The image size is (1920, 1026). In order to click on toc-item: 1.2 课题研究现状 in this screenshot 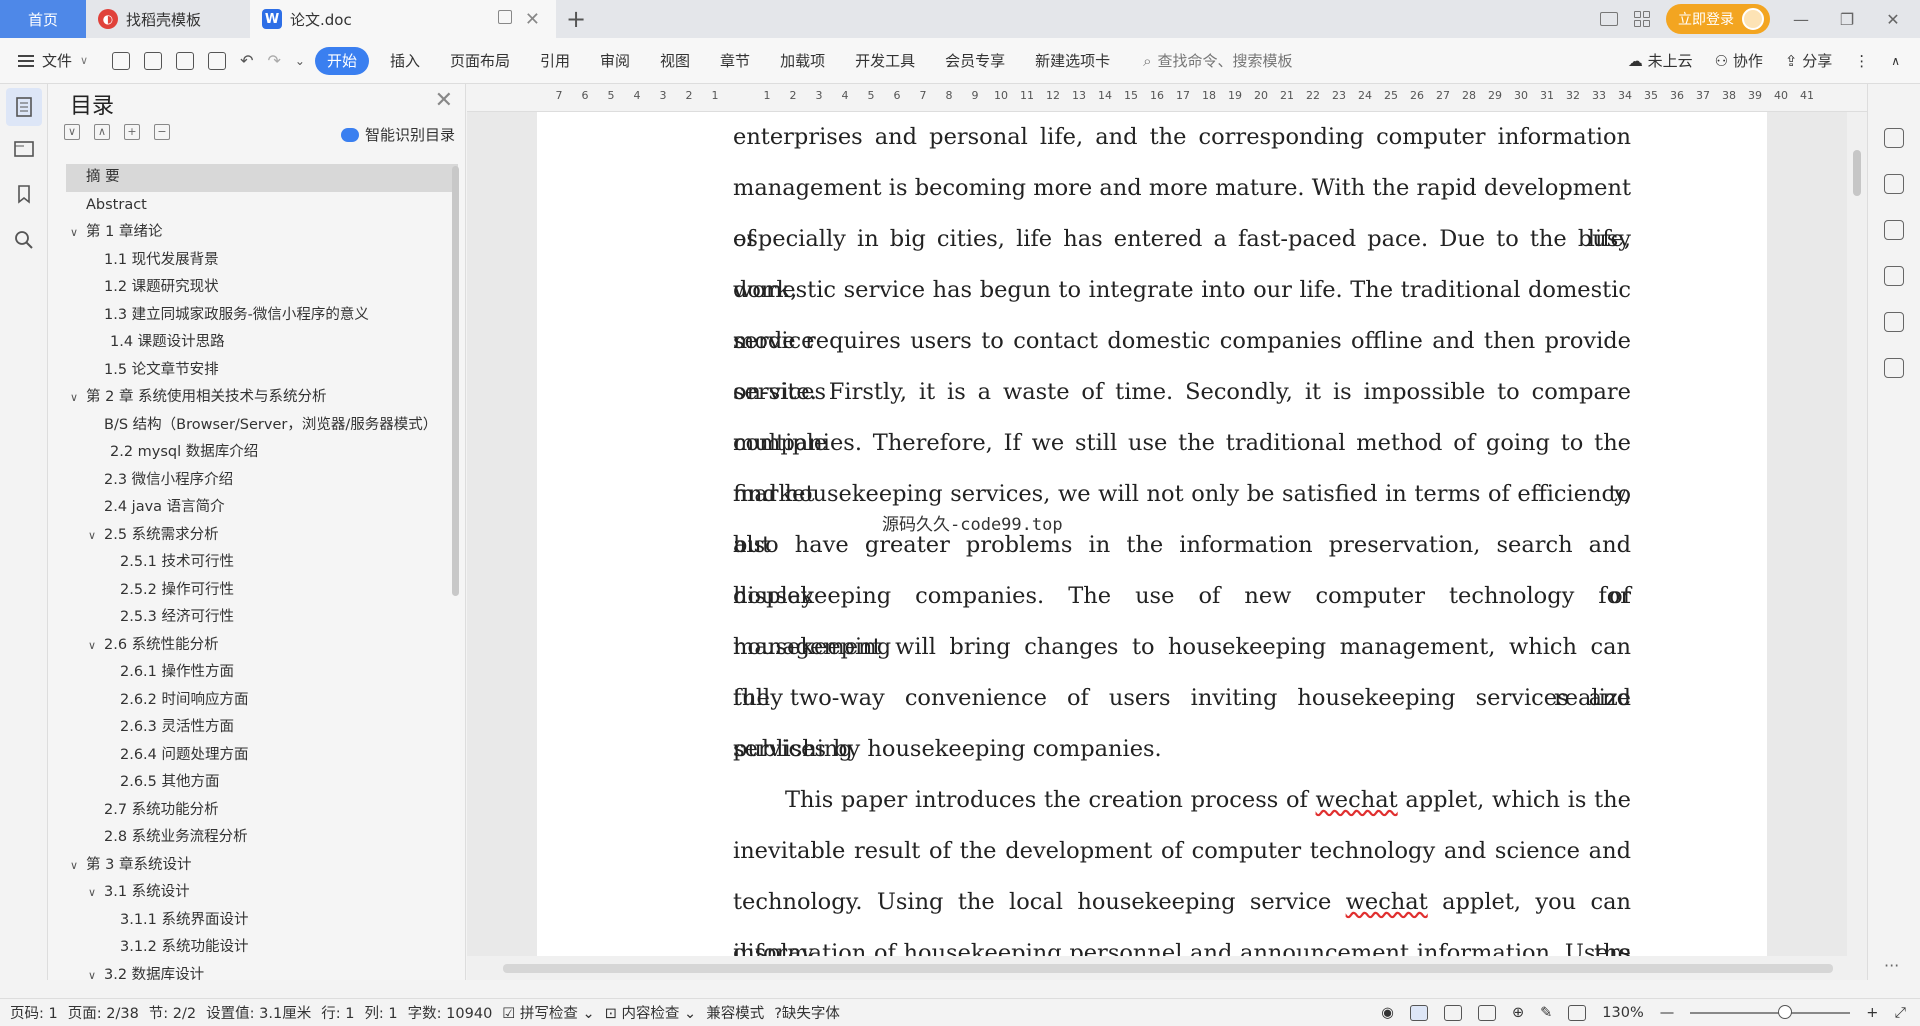, I will do `click(262, 288)`.